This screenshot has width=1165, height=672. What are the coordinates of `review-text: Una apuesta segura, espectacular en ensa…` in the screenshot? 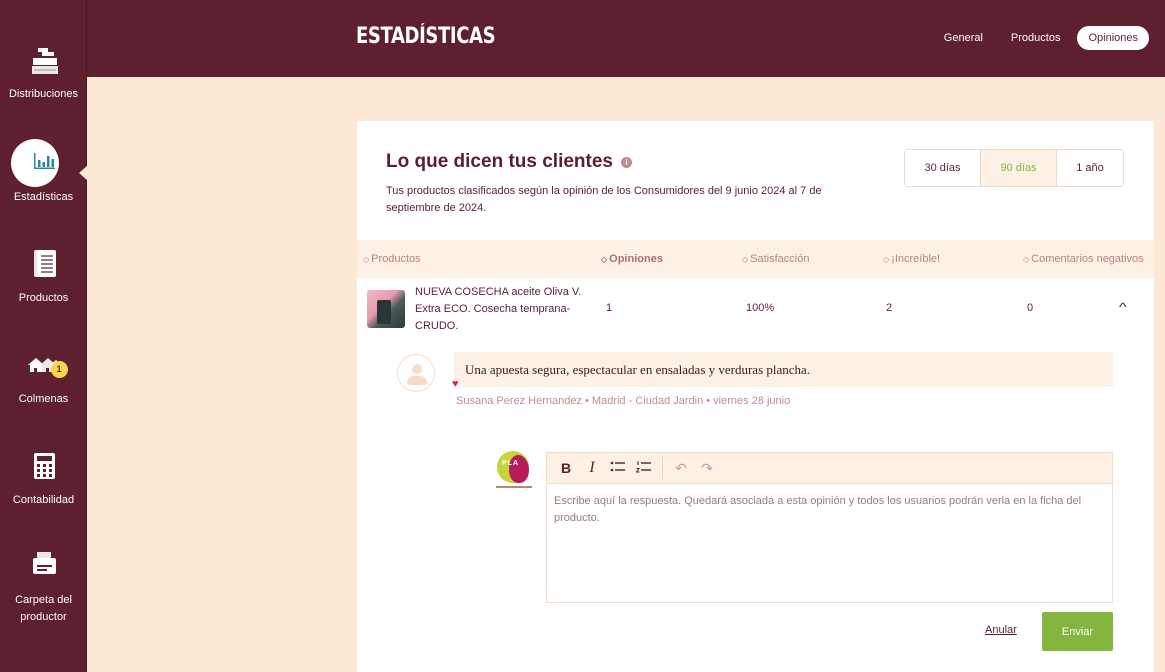 It's located at (783, 369).